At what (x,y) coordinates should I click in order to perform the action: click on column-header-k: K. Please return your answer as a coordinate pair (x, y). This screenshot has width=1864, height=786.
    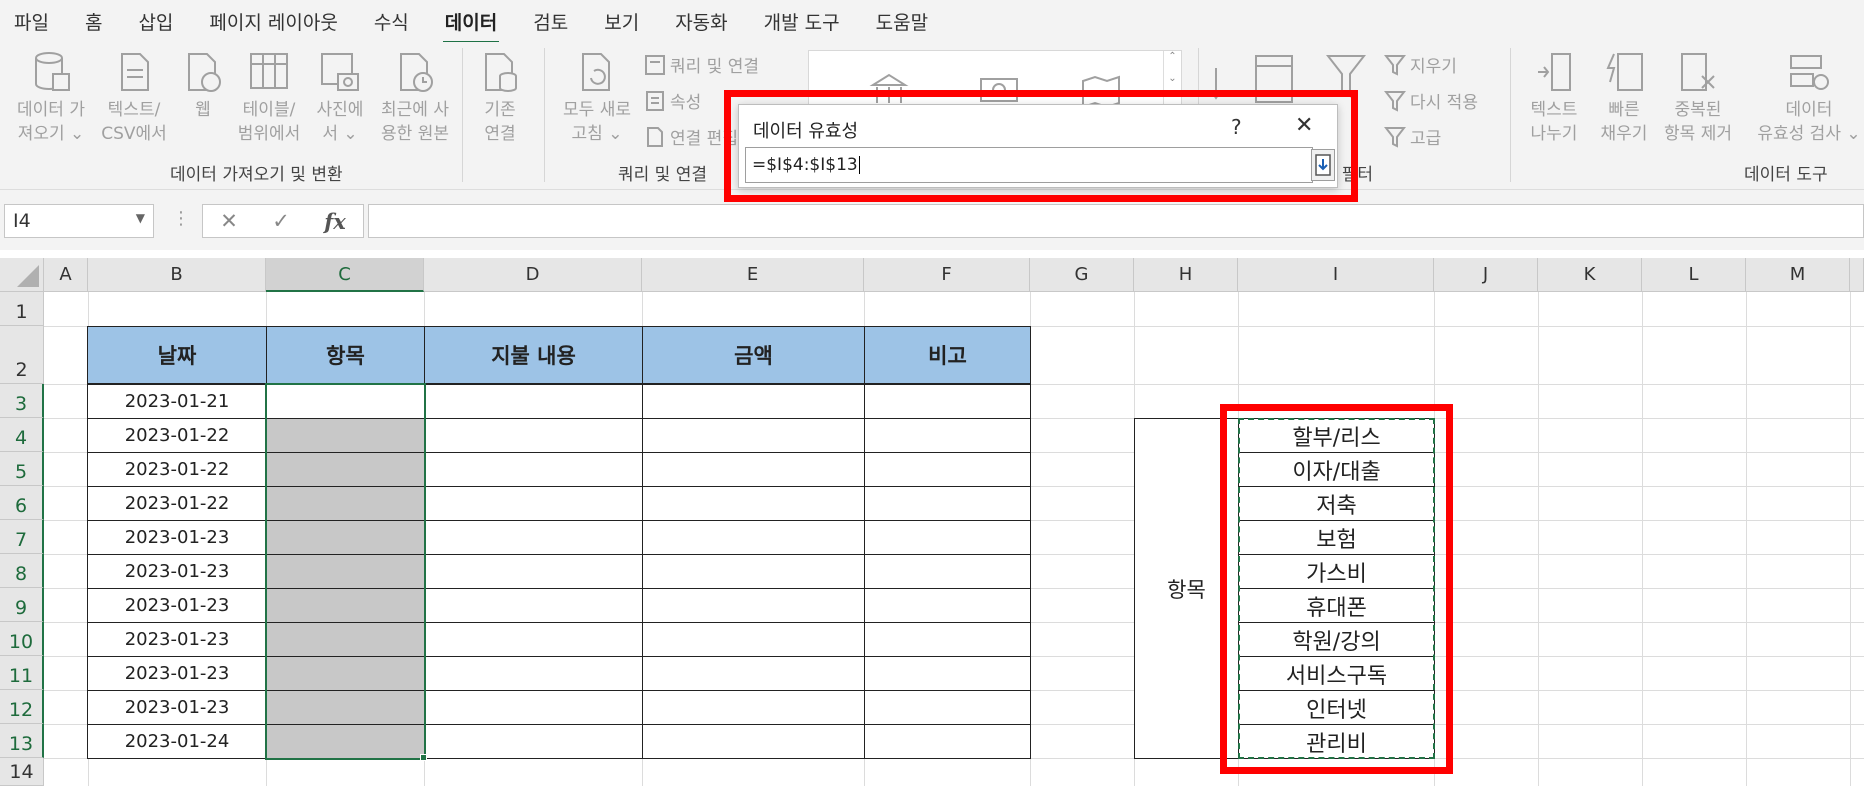
    Looking at the image, I should click on (1590, 275).